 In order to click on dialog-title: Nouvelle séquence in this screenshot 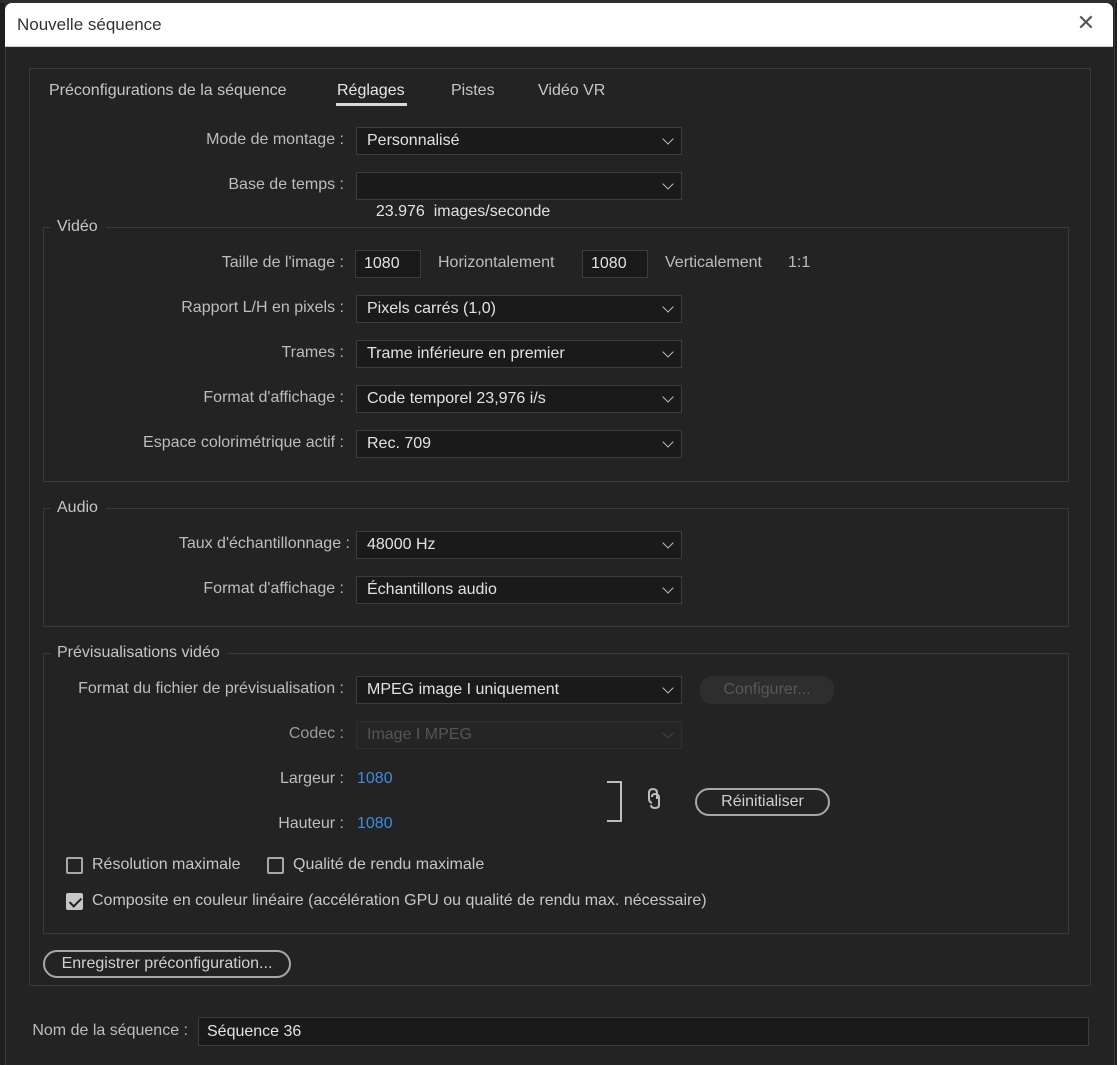, I will do `click(89, 24)`.